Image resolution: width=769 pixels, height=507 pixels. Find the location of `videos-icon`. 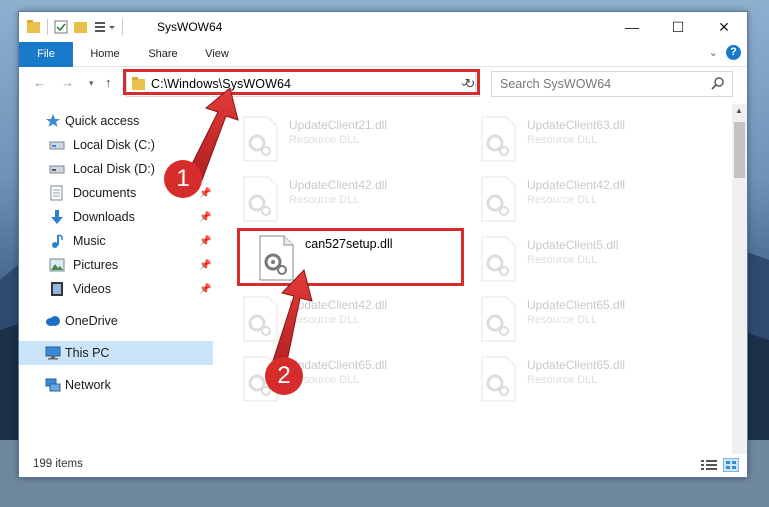

videos-icon is located at coordinates (57, 289).